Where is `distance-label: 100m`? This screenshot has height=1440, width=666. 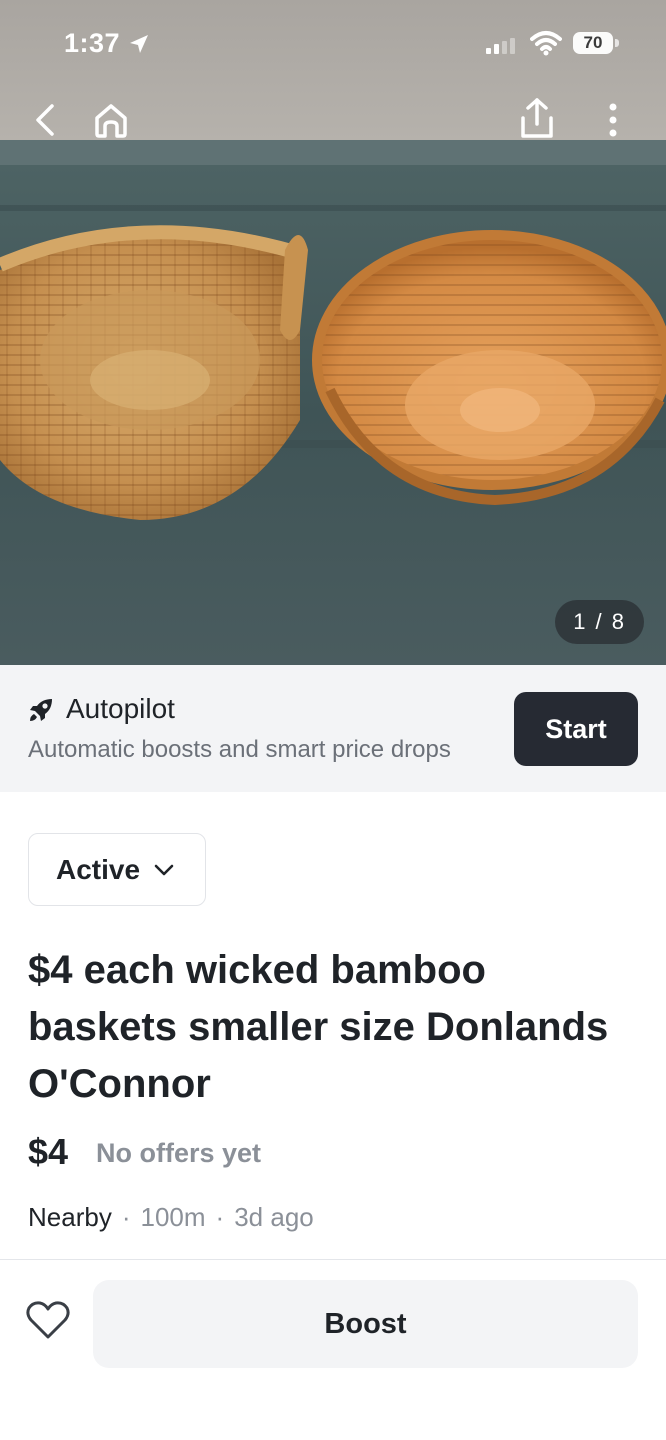 distance-label: 100m is located at coordinates (173, 1217).